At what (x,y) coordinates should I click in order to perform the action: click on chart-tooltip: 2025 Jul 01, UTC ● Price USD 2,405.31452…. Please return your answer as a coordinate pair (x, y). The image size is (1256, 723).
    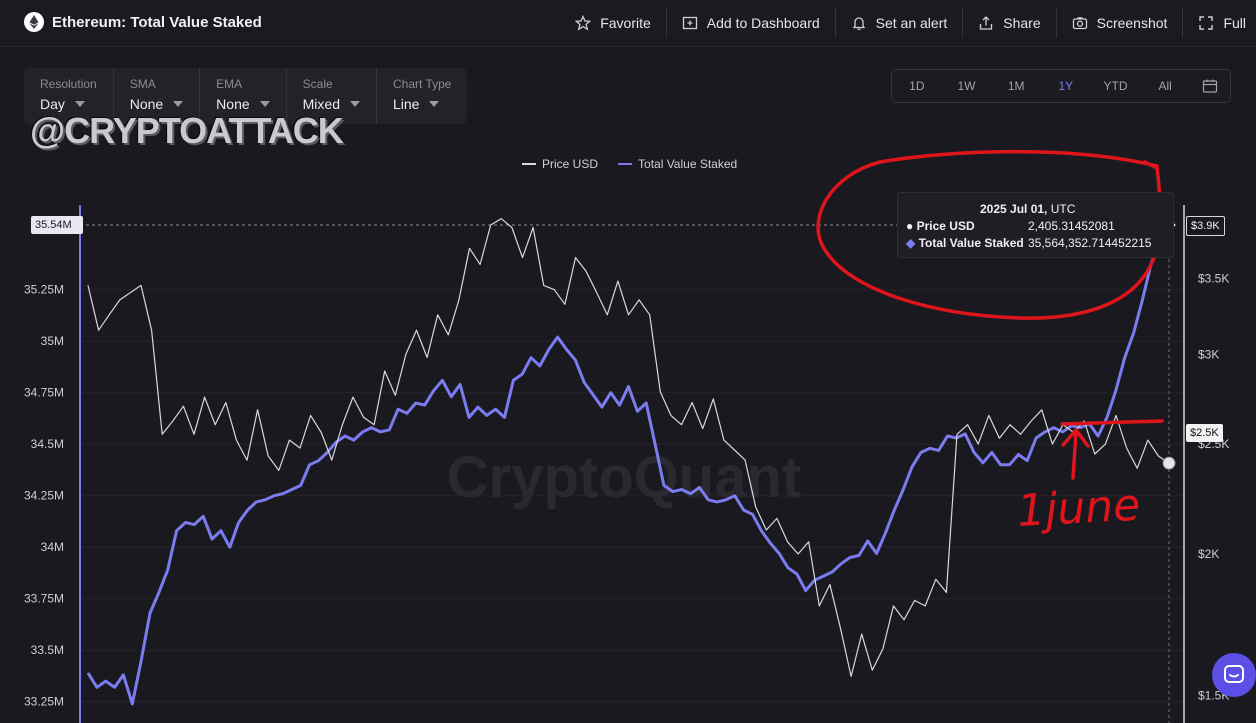
    Looking at the image, I should click on (1035, 225).